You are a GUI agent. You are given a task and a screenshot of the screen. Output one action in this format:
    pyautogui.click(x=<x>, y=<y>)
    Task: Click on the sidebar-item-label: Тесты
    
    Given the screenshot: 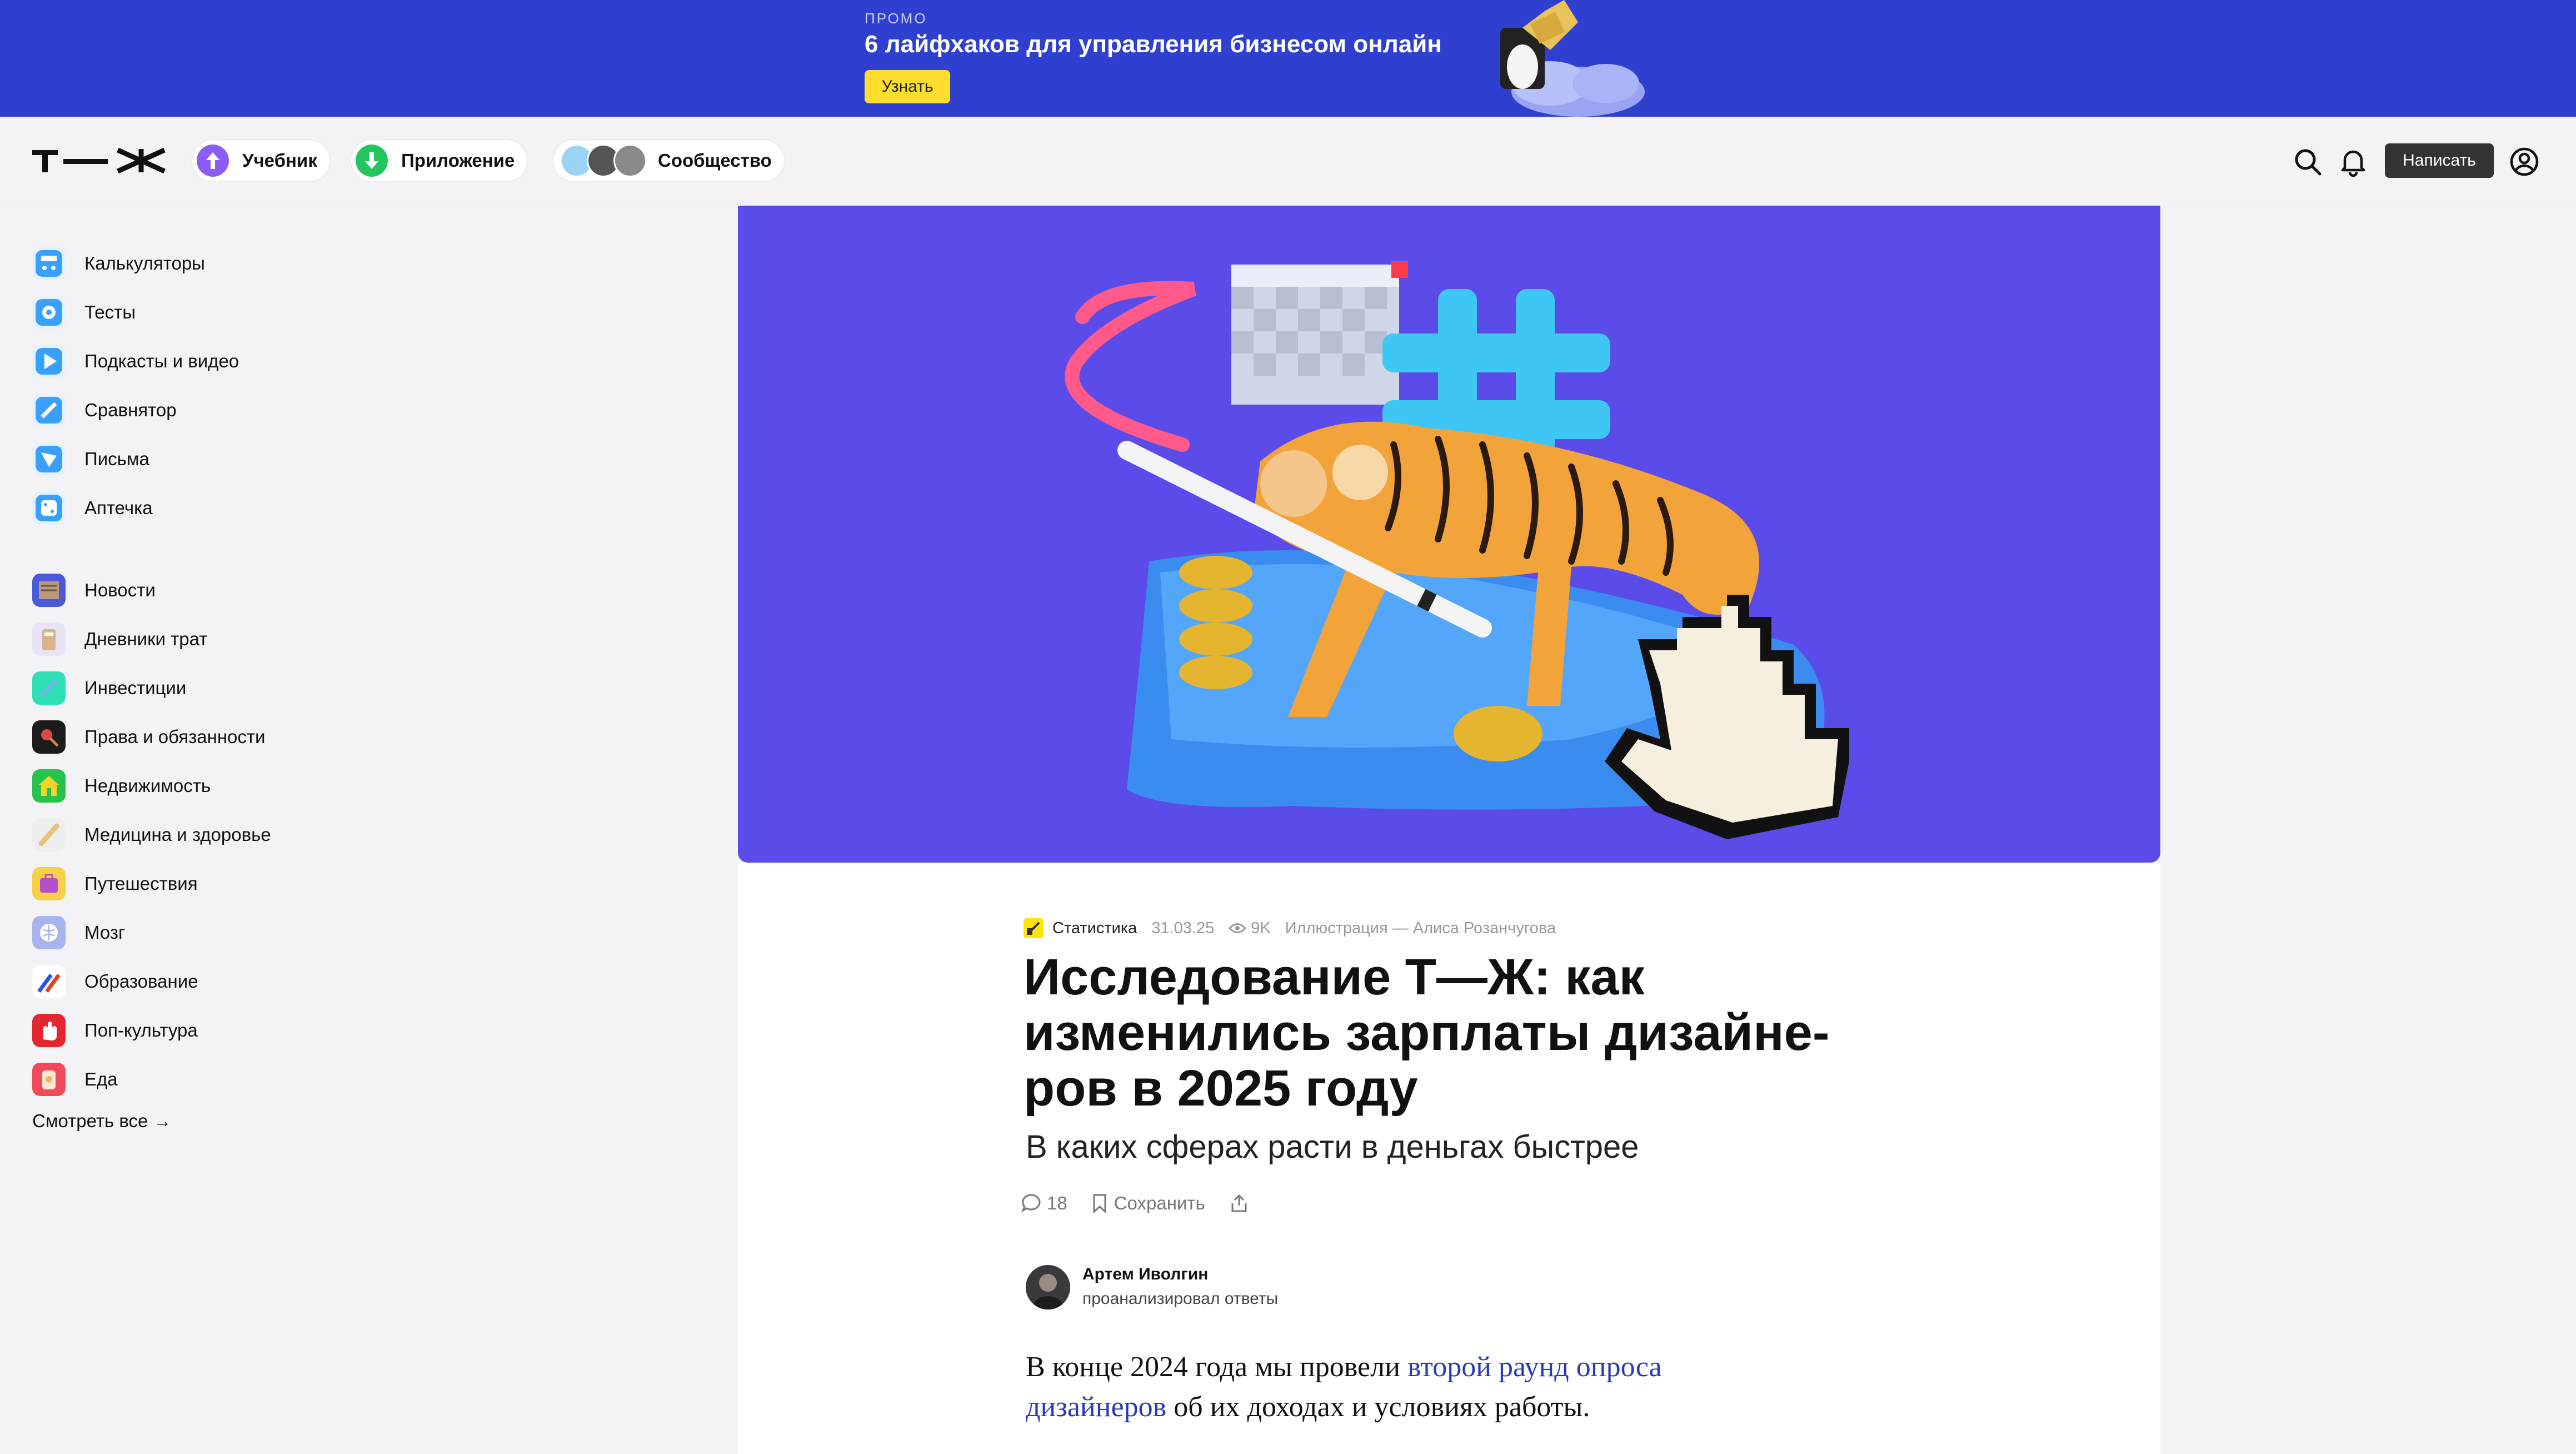 What is the action you would take?
    pyautogui.click(x=110, y=312)
    